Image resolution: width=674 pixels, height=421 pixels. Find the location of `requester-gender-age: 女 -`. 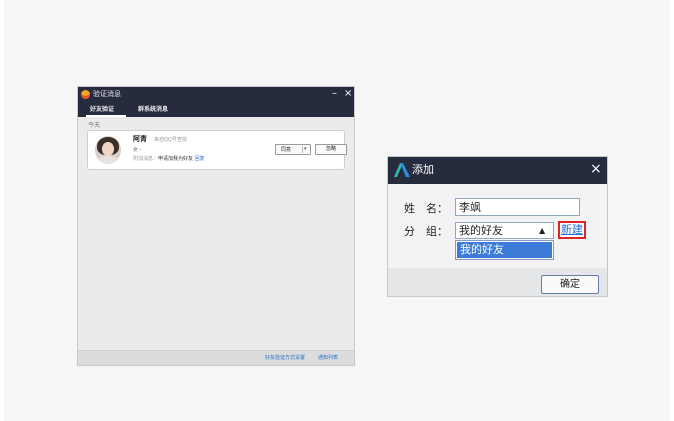

requester-gender-age: 女 - is located at coordinates (137, 150).